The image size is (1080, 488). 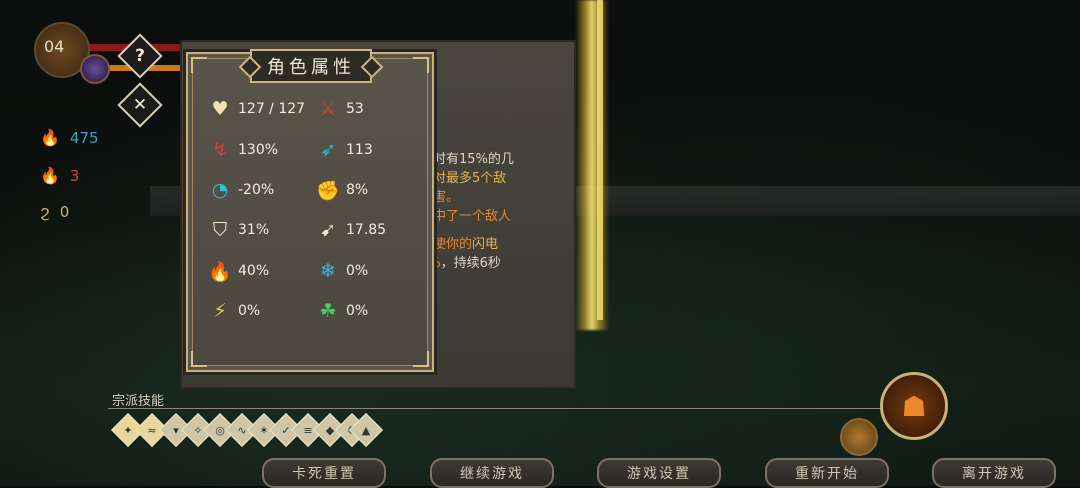 What do you see at coordinates (600, 160) in the screenshot?
I see `lightning-core` at bounding box center [600, 160].